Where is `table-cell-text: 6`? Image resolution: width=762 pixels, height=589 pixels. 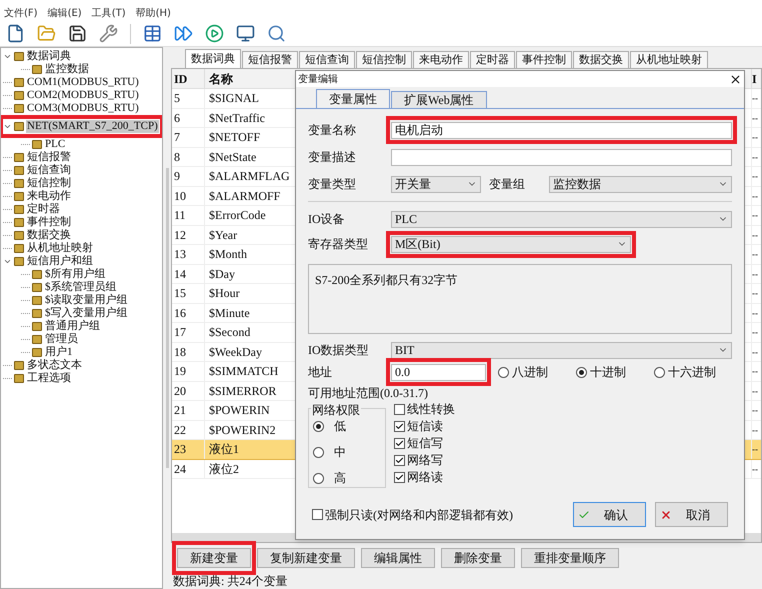 table-cell-text: 6 is located at coordinates (177, 118).